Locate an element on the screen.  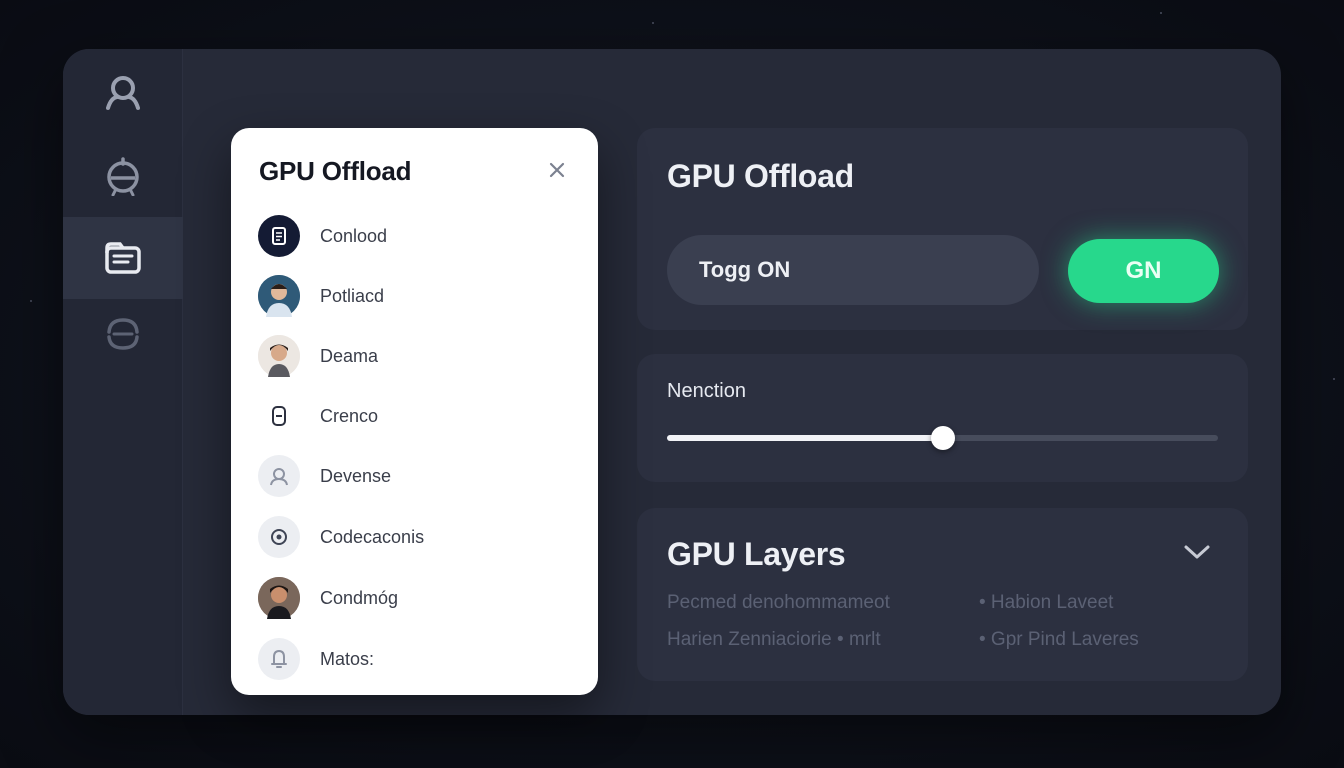
layer-line-right: • Gpr Pind Laveres is located at coordinates (1059, 639).